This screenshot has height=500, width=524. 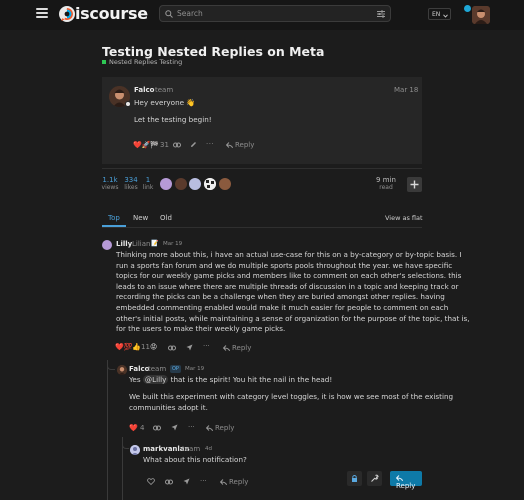 I want to click on like-icon, so click(x=151, y=482).